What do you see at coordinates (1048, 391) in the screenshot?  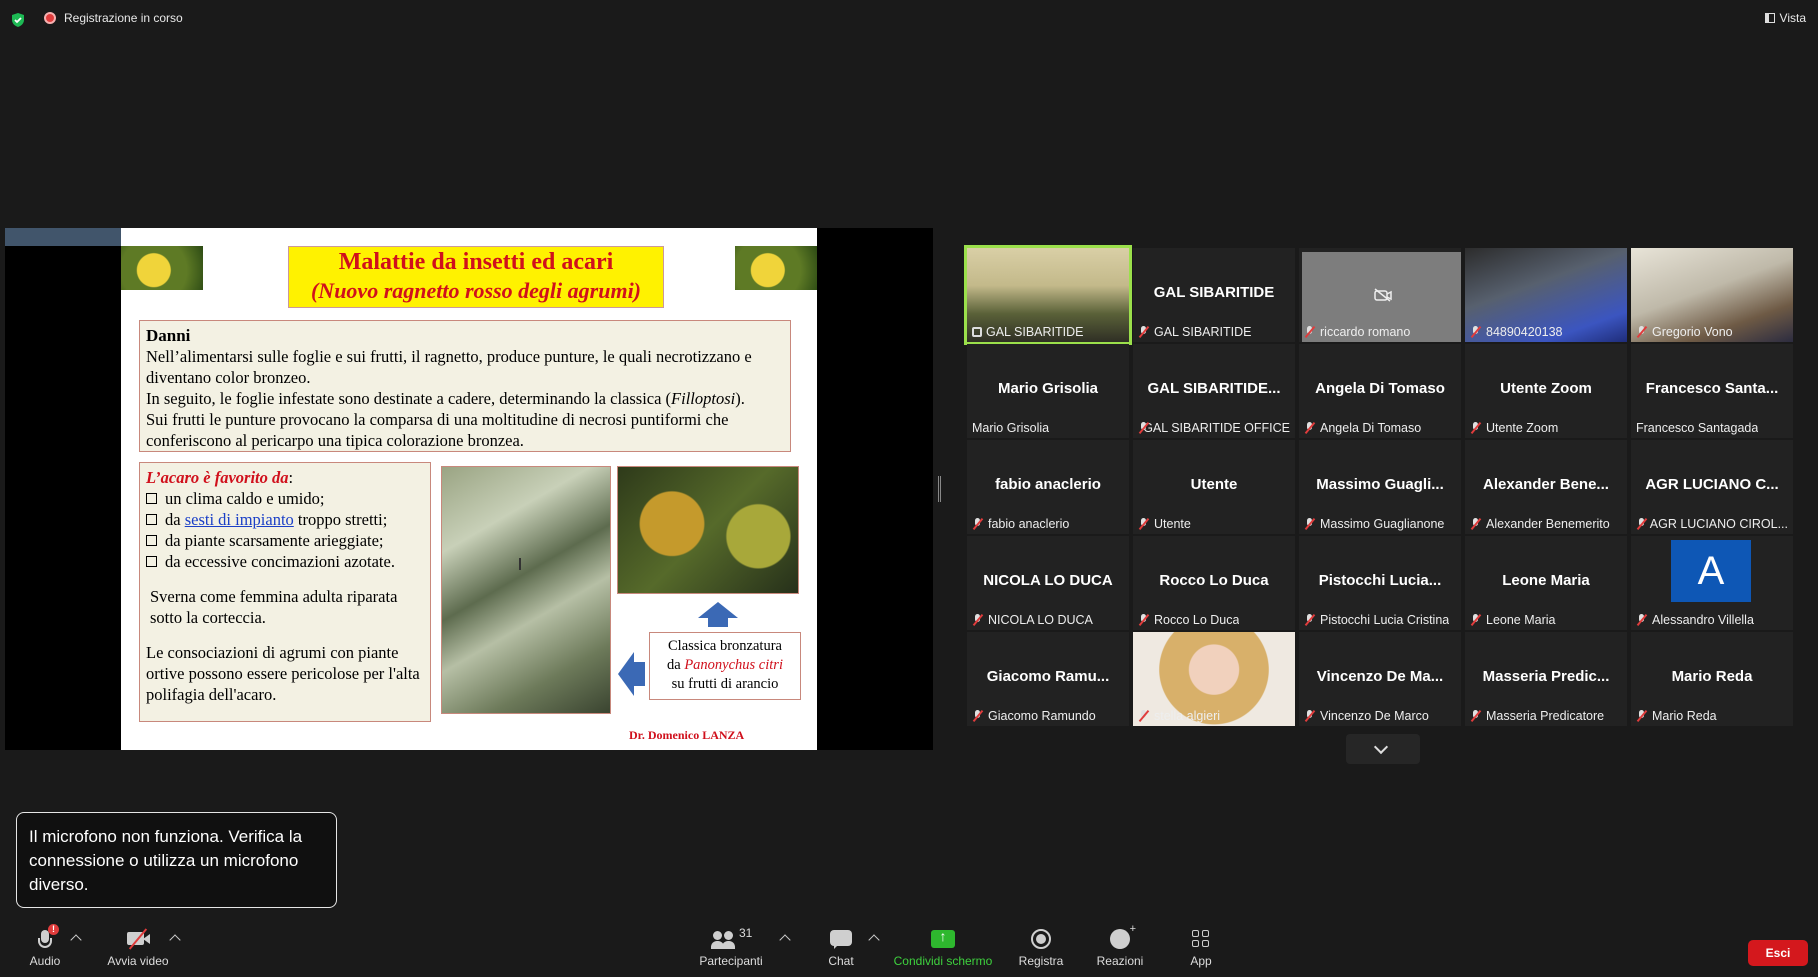 I see `participant-tile: Mario Grisolia Mario Grisolia` at bounding box center [1048, 391].